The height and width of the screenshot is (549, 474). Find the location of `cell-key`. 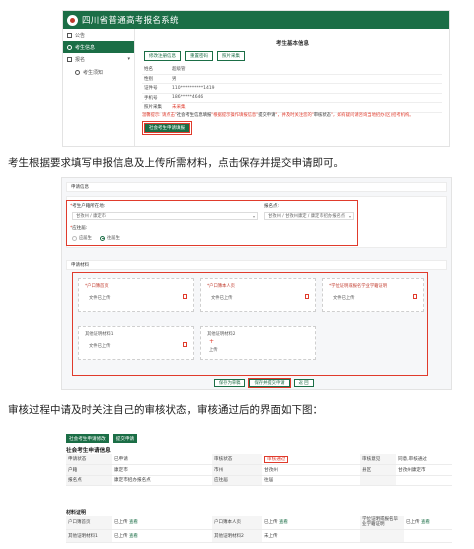

cell-key is located at coordinates (382, 536).